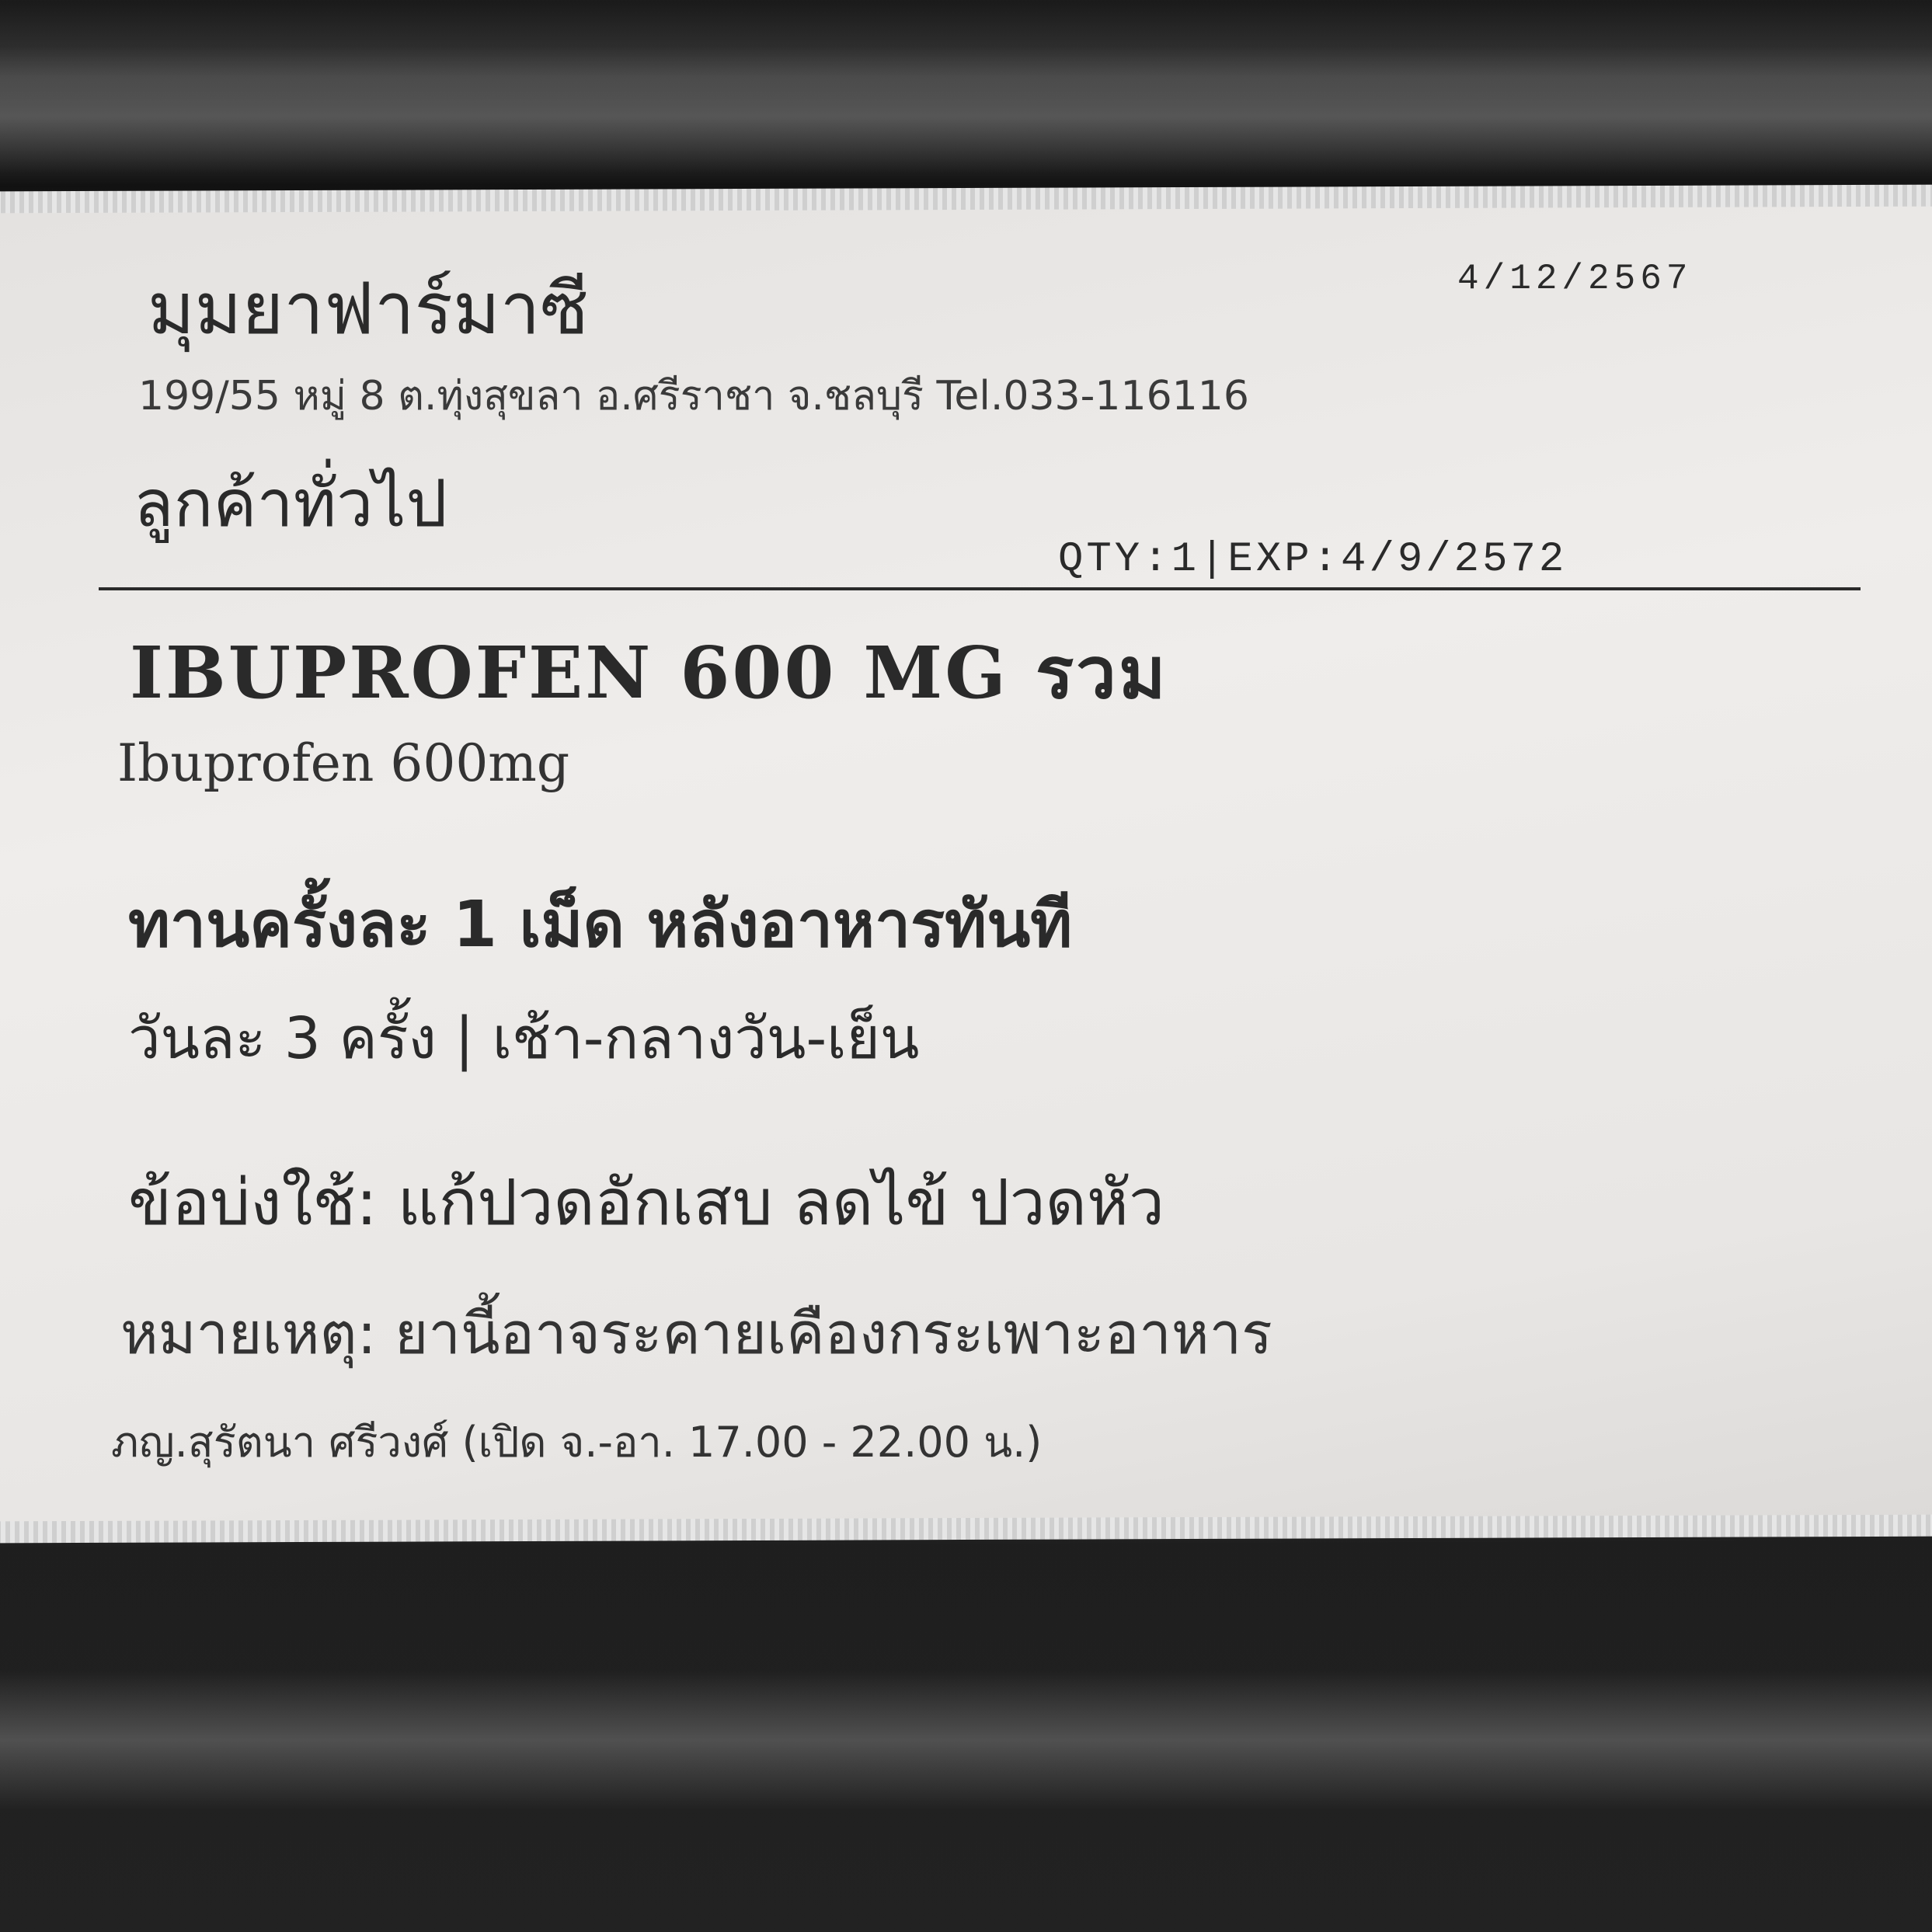  I want to click on divider, so click(980, 588).